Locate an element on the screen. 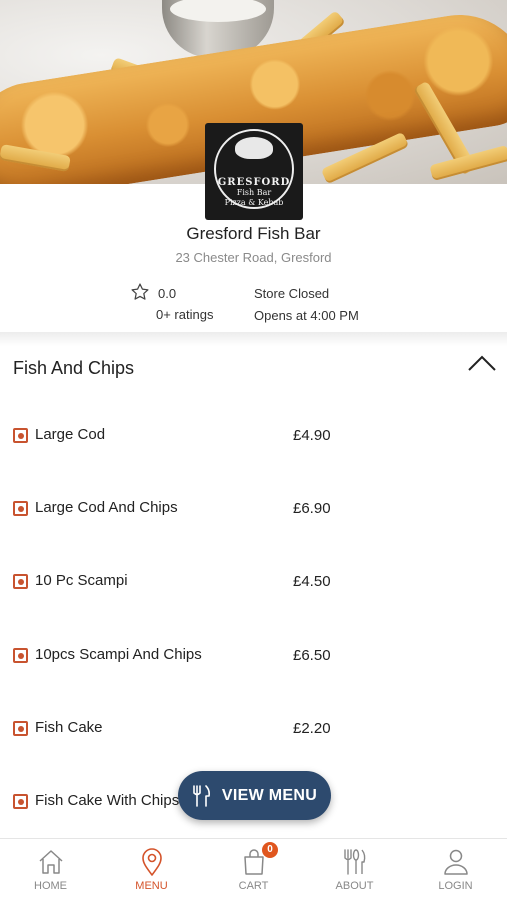  divider is located at coordinates (253, 339).